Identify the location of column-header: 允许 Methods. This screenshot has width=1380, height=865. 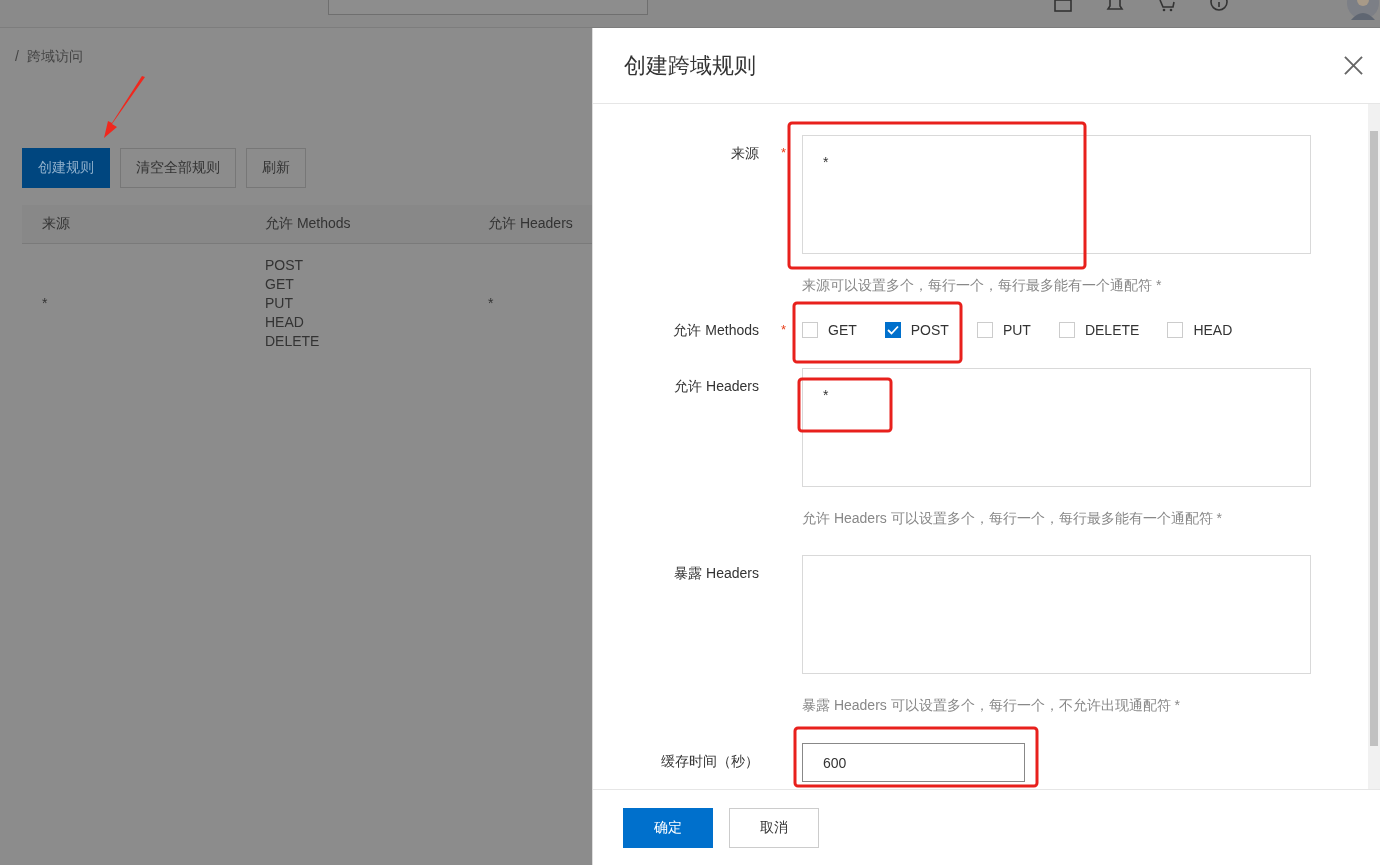
(308, 224).